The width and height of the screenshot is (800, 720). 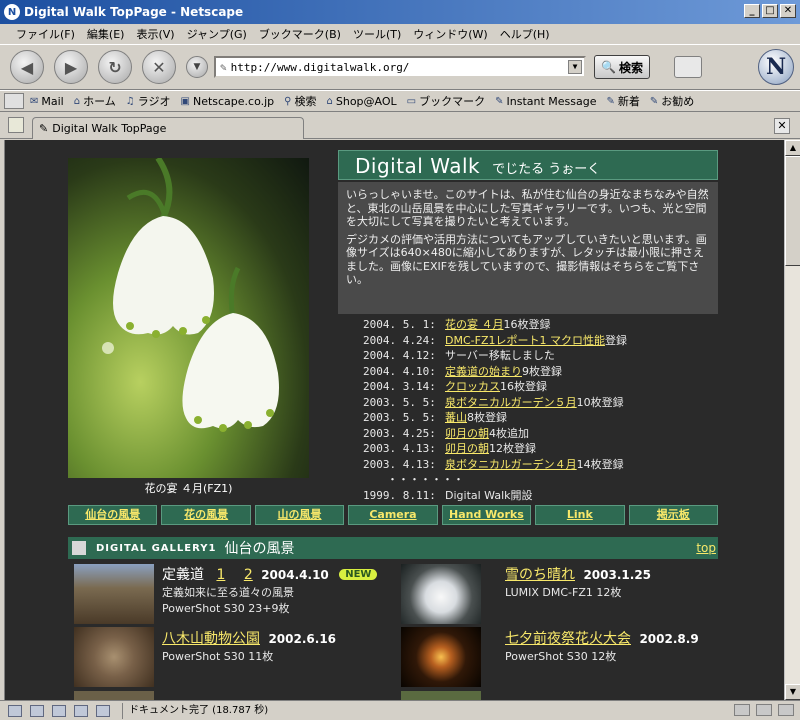 What do you see at coordinates (155, 34) in the screenshot?
I see `menu-view: 表示(V)` at bounding box center [155, 34].